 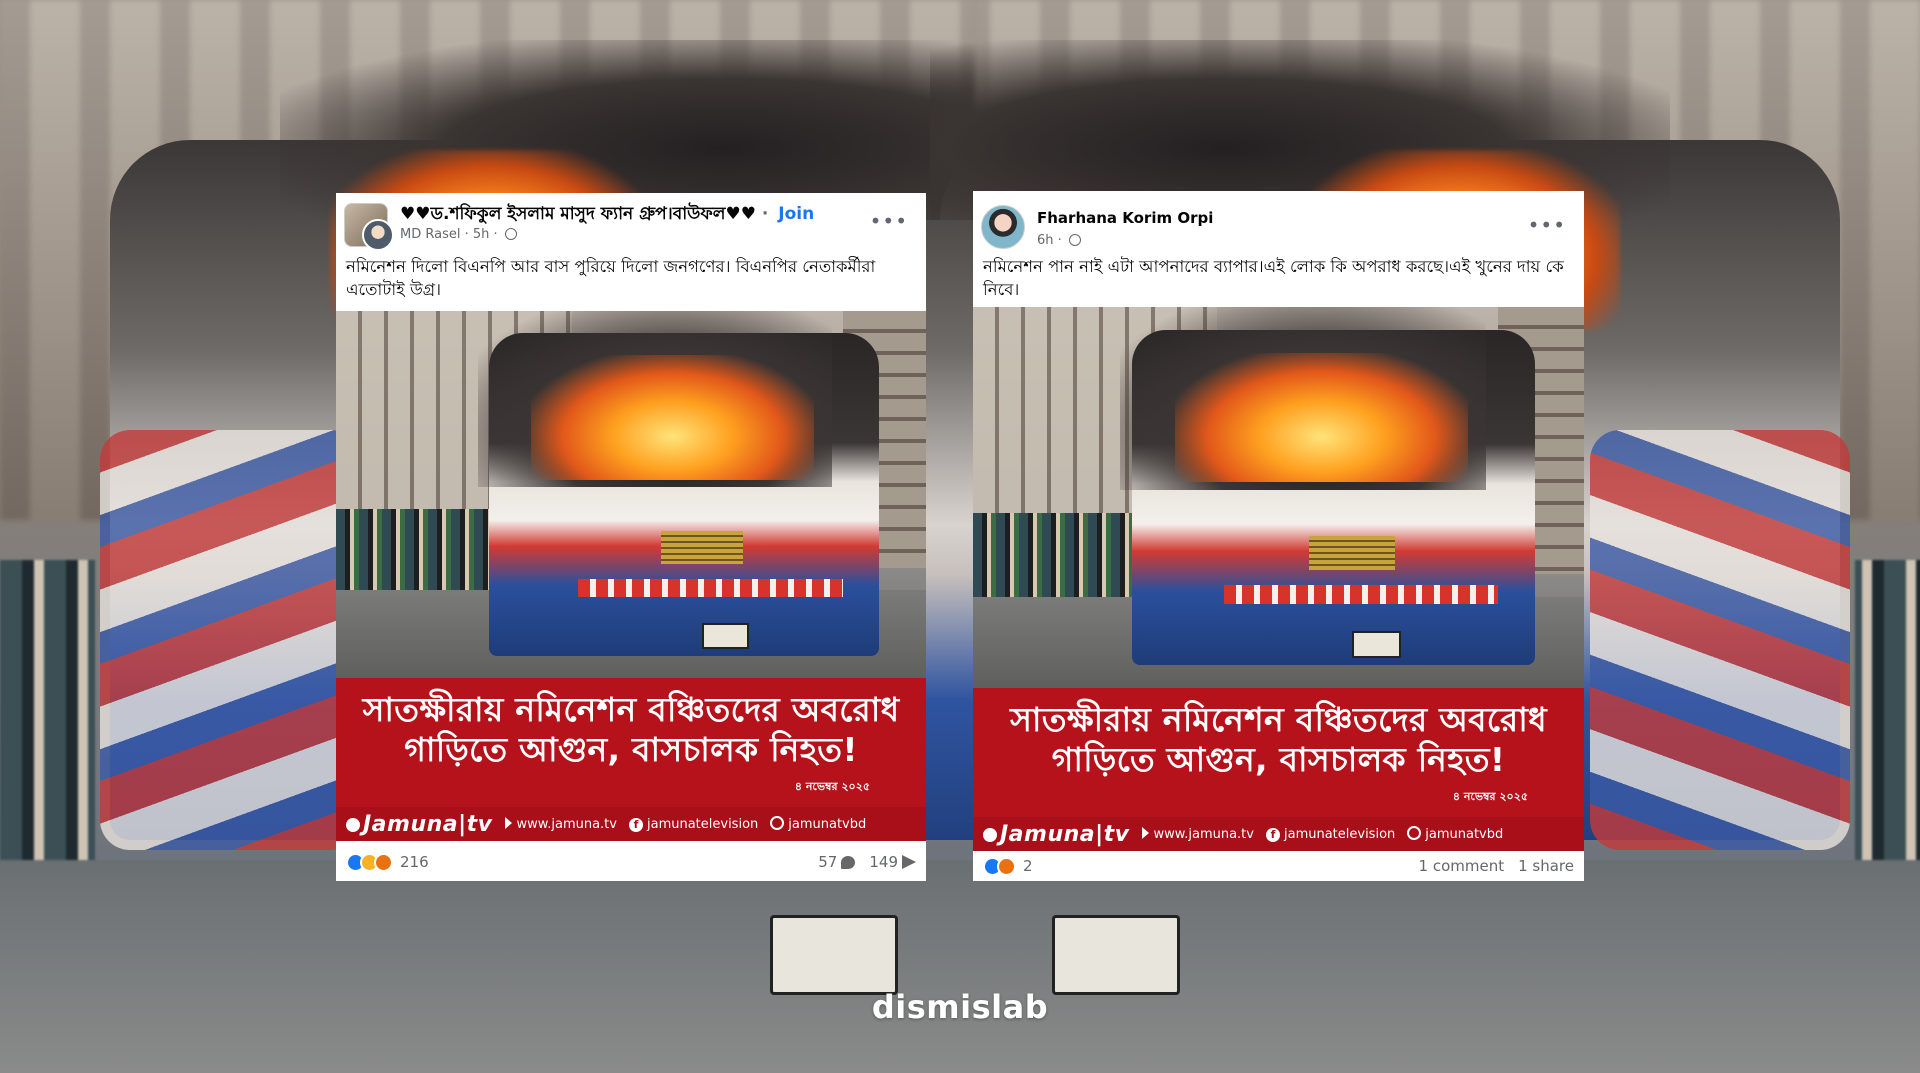 What do you see at coordinates (1278, 866) in the screenshot?
I see `post-footer: 2 1 comment 1 share` at bounding box center [1278, 866].